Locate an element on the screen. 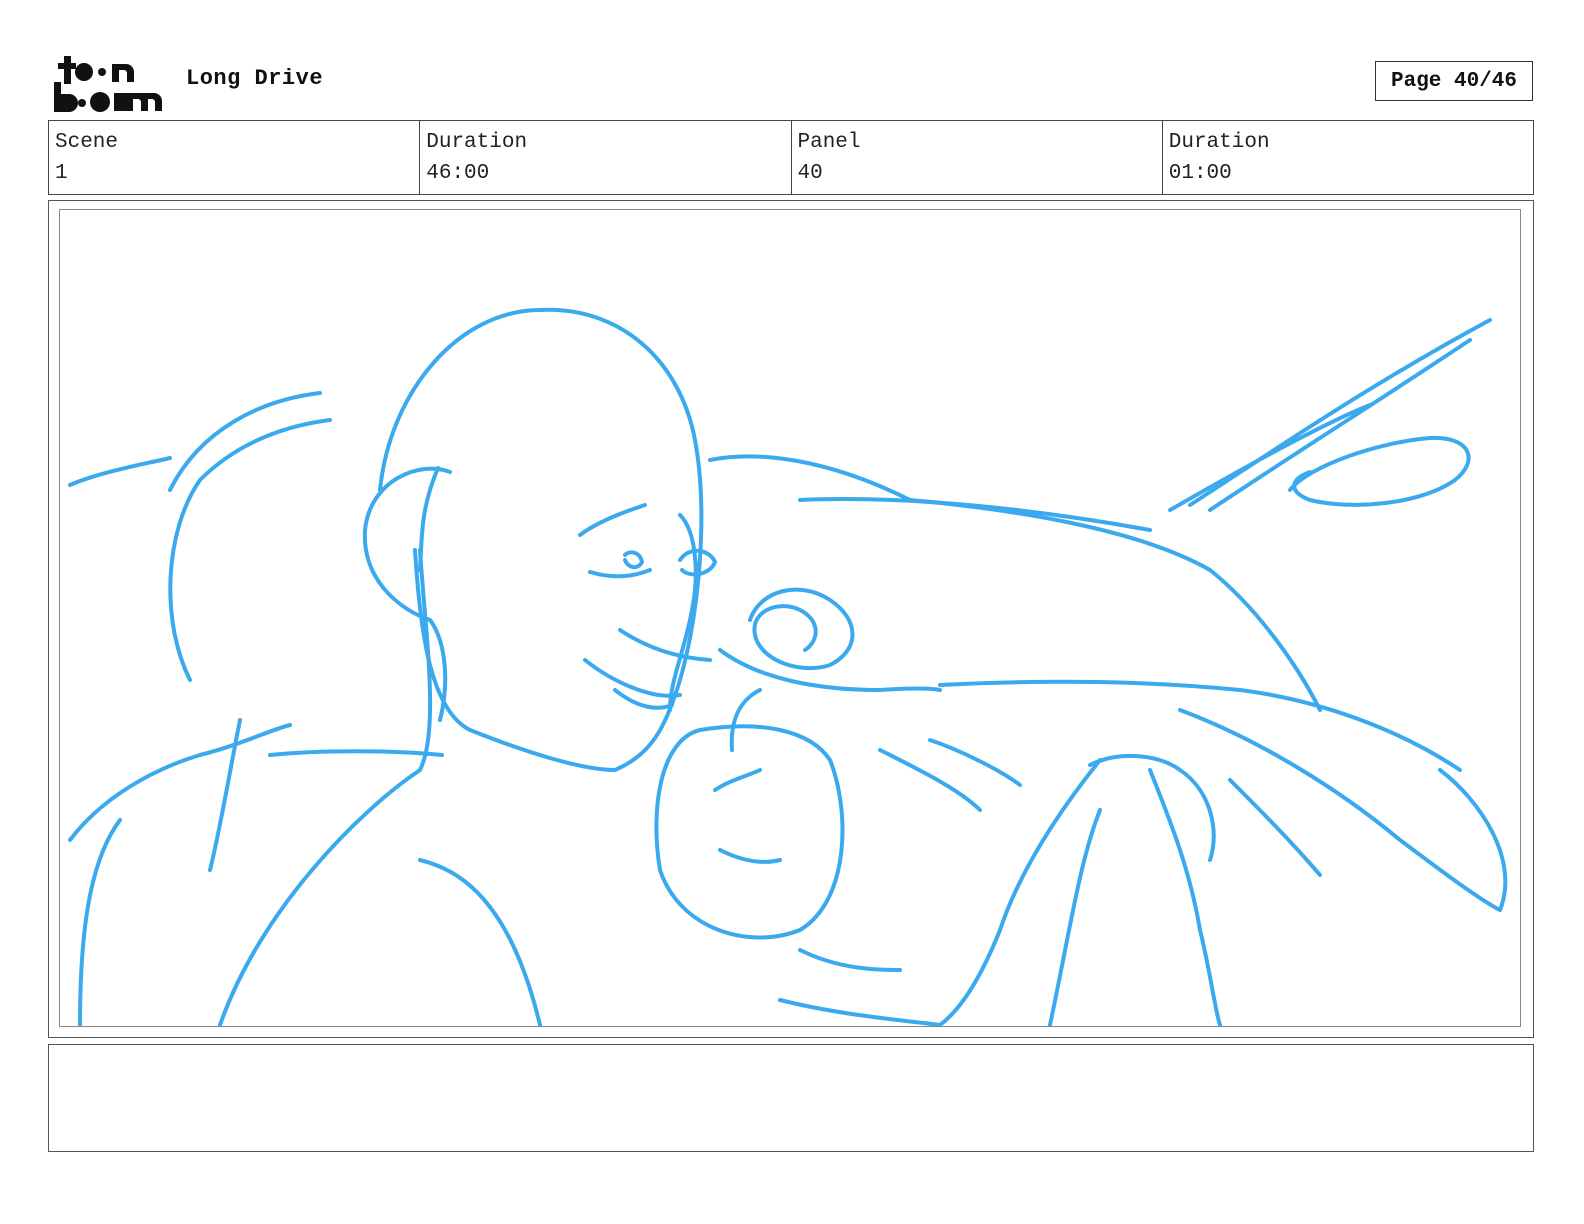  panel-cell: Panel 40 is located at coordinates (977, 157).